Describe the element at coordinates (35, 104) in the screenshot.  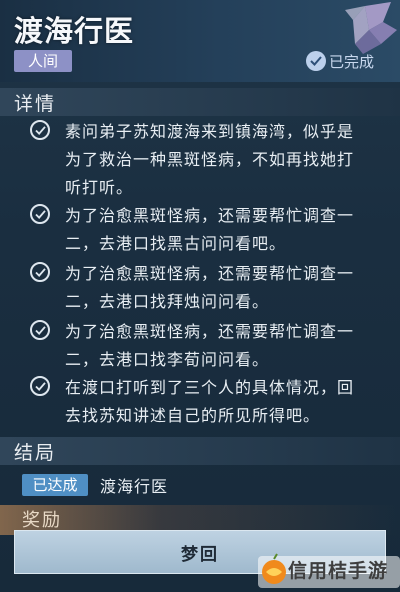
I see `details-title: 详情` at that location.